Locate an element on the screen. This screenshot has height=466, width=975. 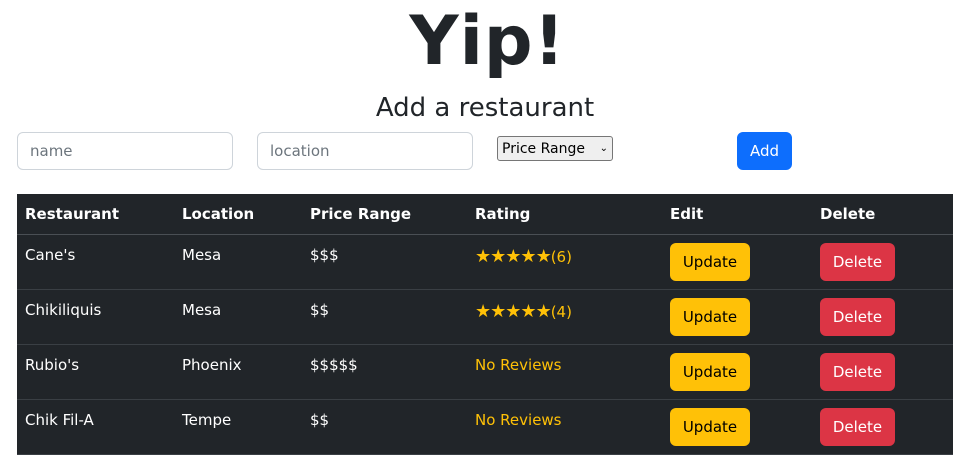
restaurant-name-cell: Chik Fil-A is located at coordinates (95, 427).